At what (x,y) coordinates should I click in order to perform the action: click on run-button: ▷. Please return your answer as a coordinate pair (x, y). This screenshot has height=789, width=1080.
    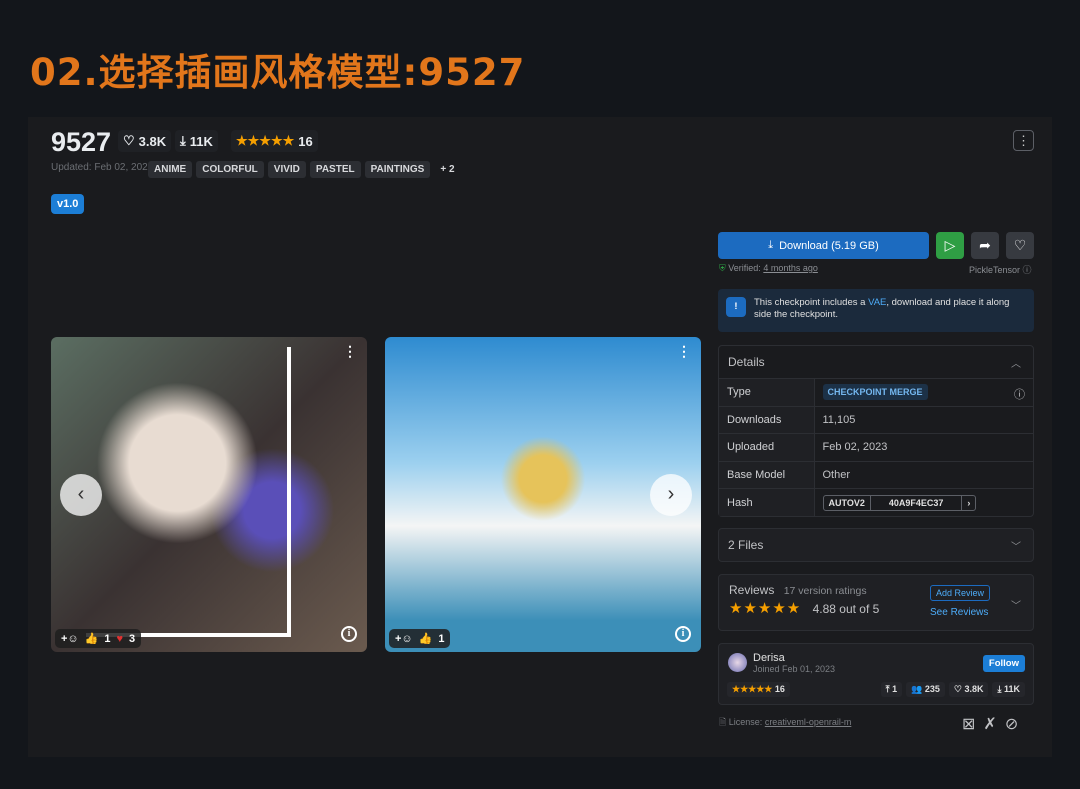
    Looking at the image, I should click on (950, 245).